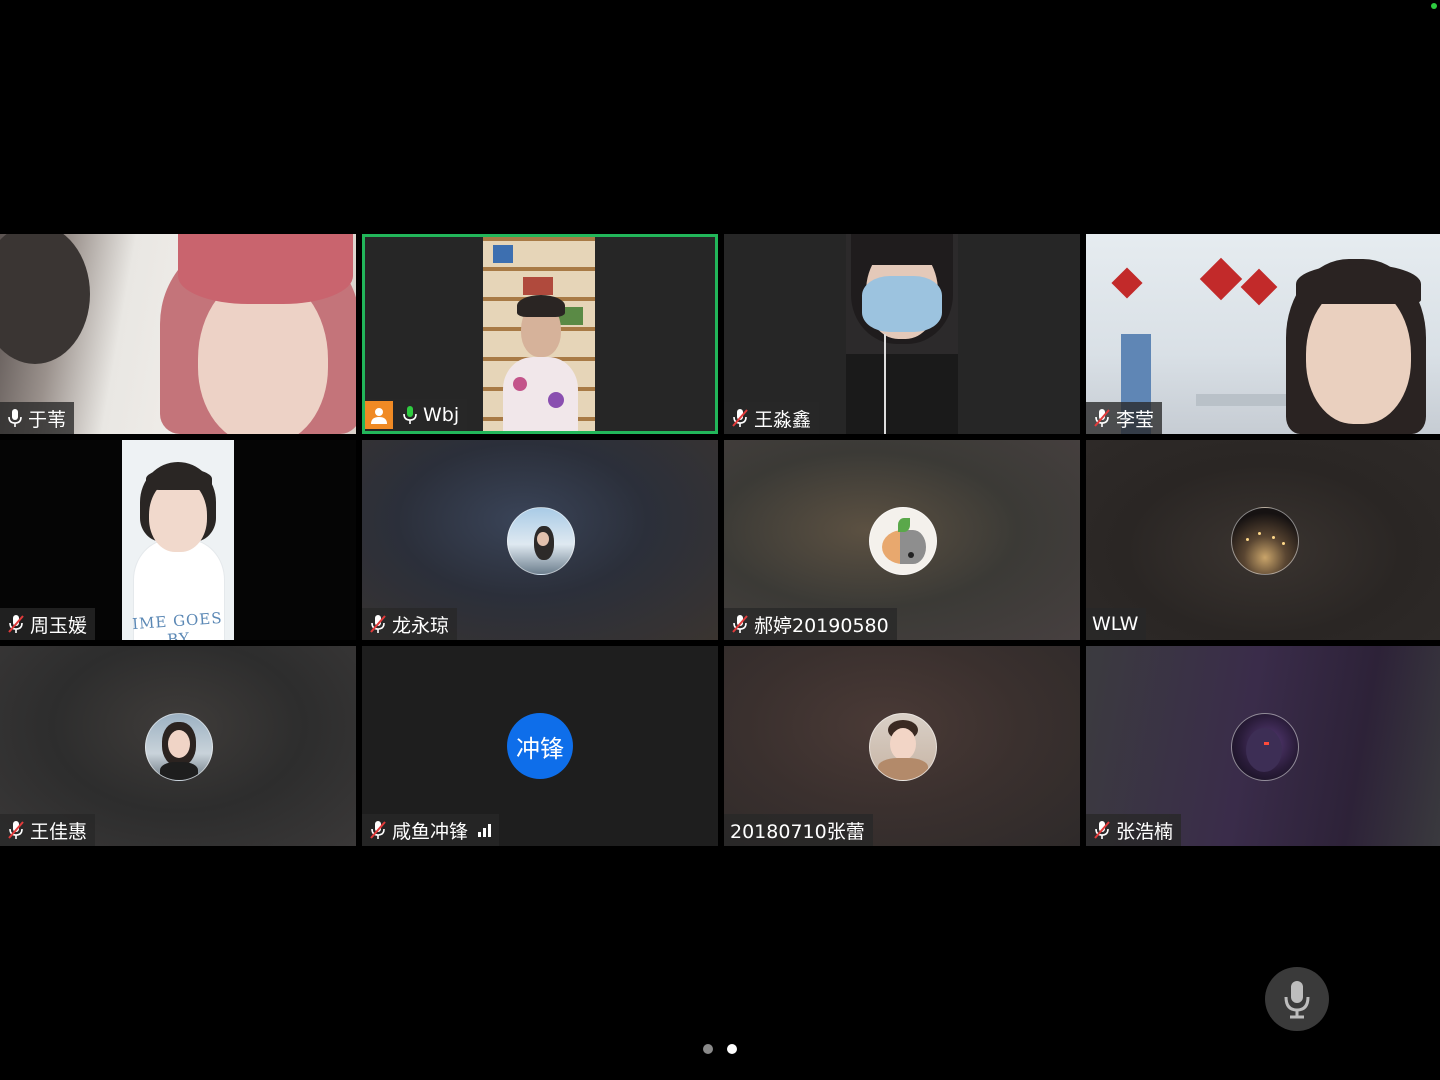 This screenshot has height=1080, width=1440. I want to click on participant-name-tag: 张浩楠, so click(1134, 830).